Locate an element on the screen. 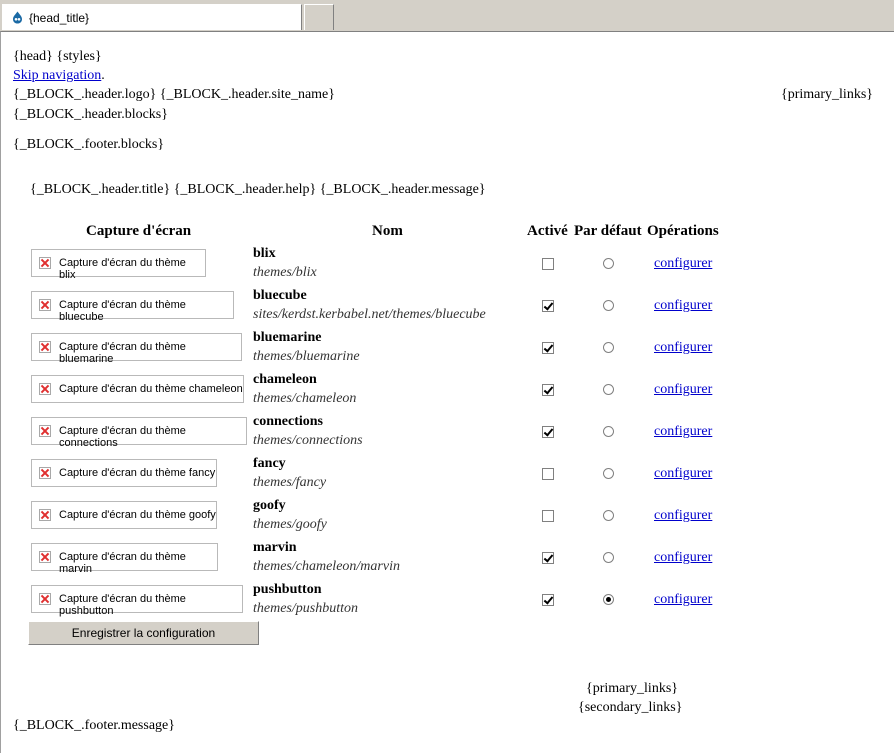 Image resolution: width=894 pixels, height=753 pixels. save-configuration-button: Enregistrer la configuration is located at coordinates (143, 633).